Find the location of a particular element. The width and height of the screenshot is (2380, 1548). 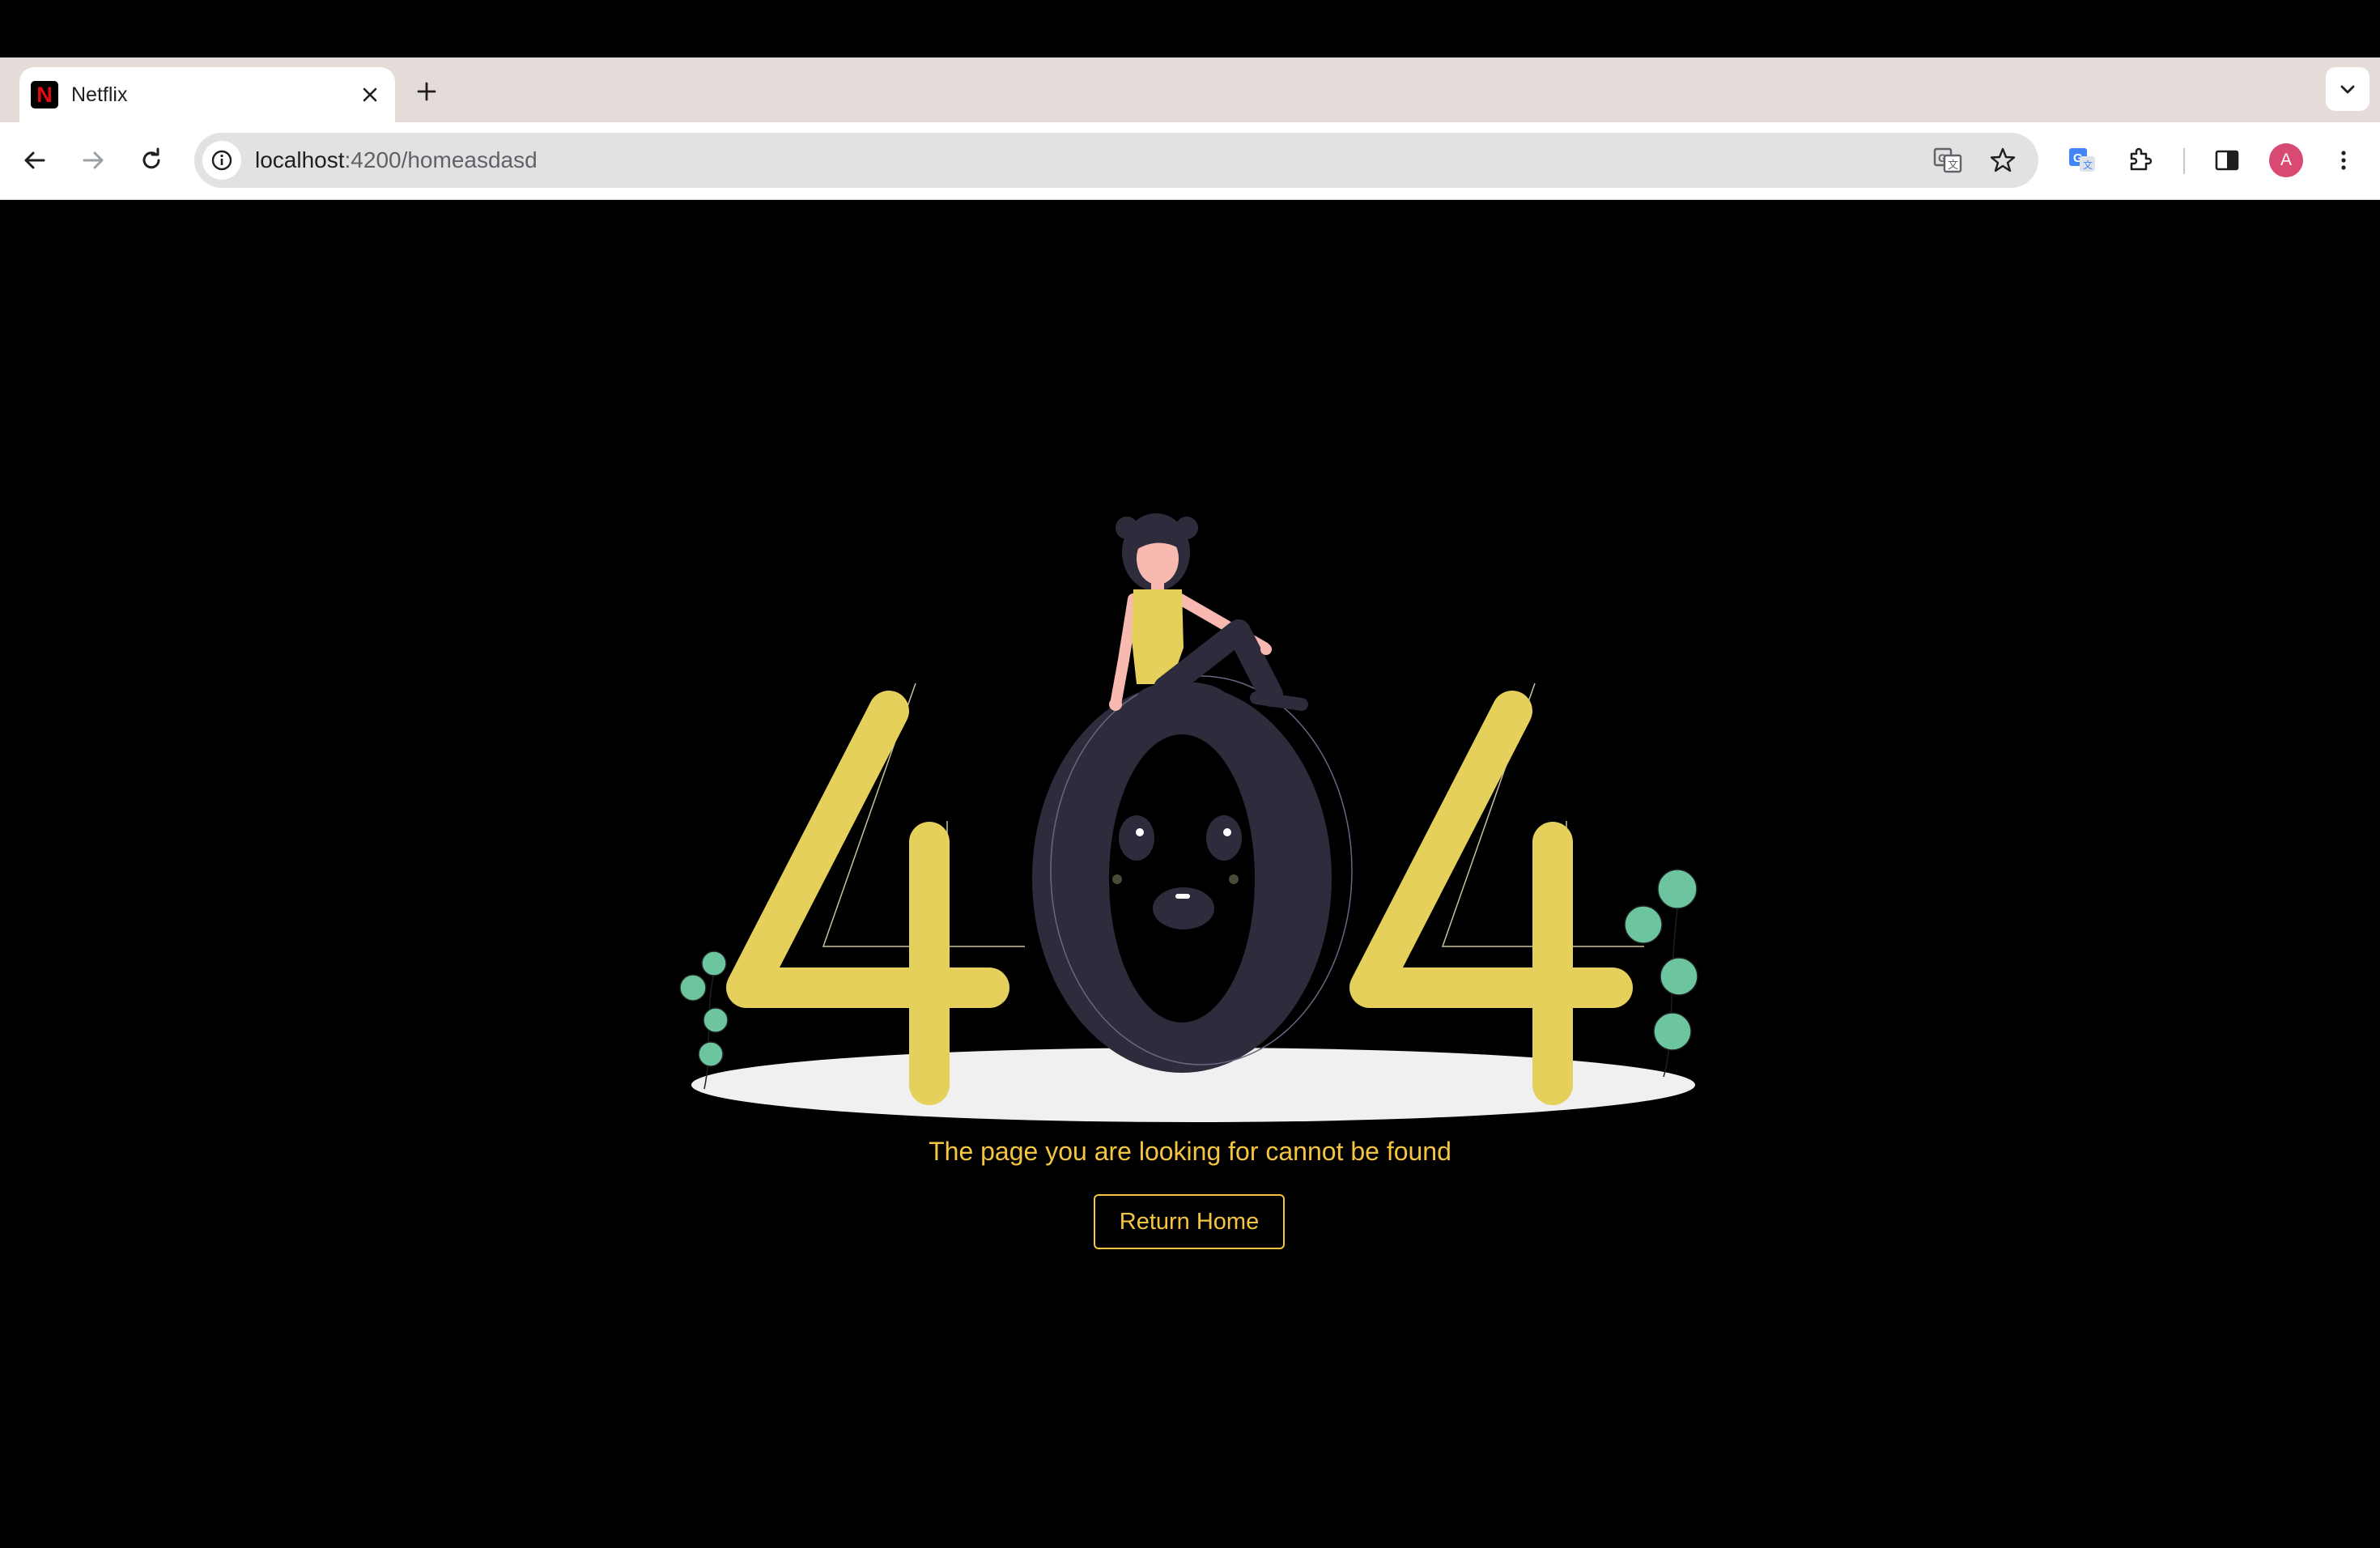

browser-toolbar: localhost:4200/homeasdasd G文 G文 A is located at coordinates (1190, 161).